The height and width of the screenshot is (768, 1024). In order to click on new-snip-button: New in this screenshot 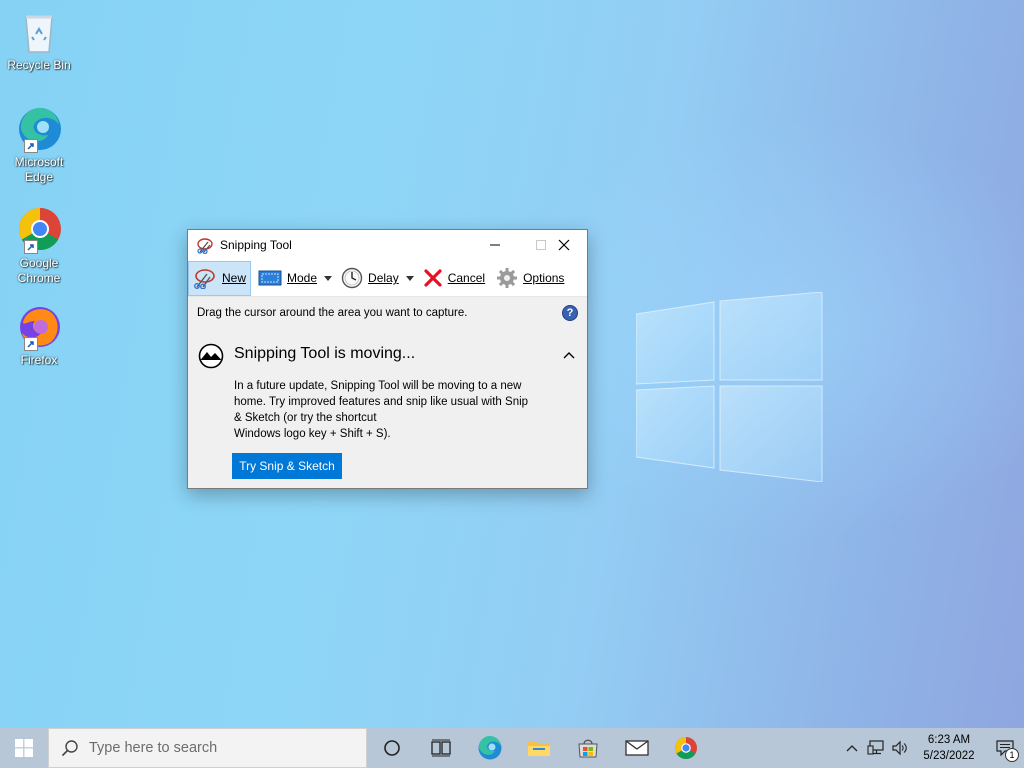, I will do `click(219, 278)`.